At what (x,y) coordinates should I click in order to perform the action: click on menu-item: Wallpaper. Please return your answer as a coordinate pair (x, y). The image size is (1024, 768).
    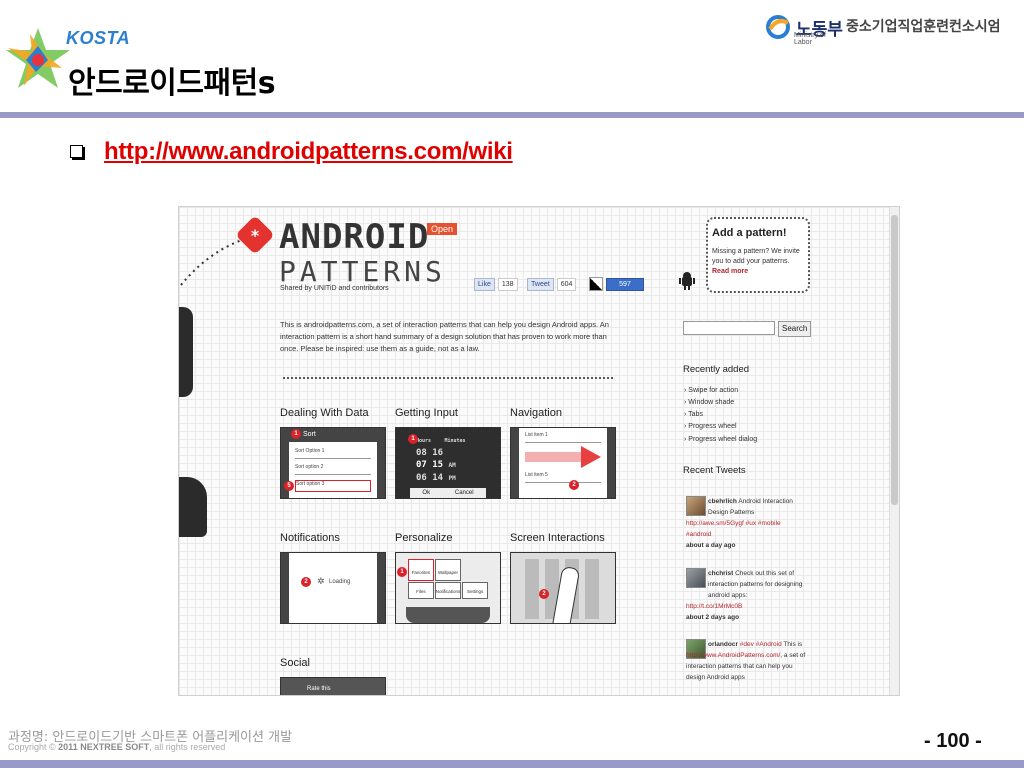
    Looking at the image, I should click on (448, 570).